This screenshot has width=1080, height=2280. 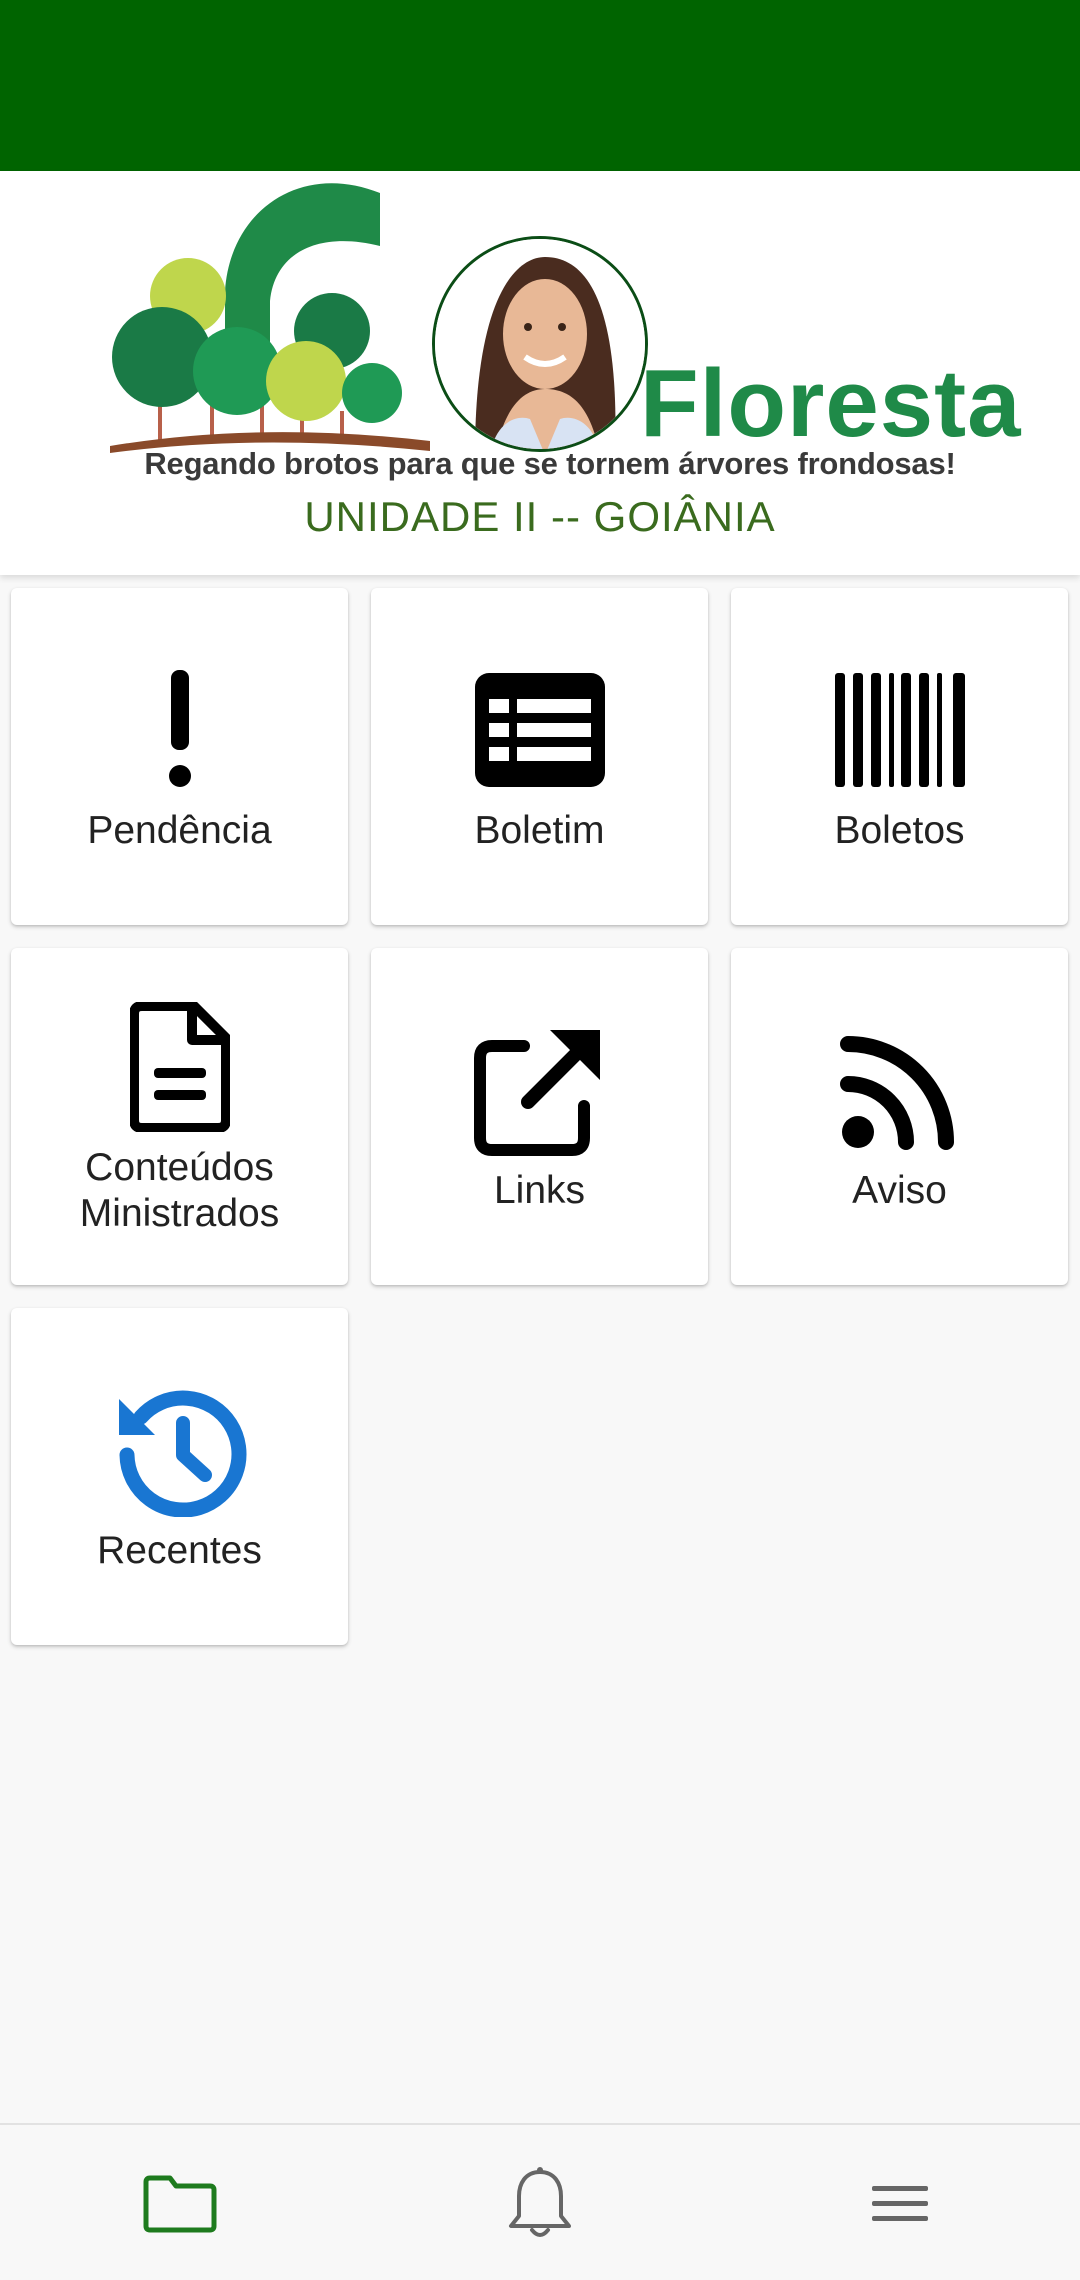 I want to click on tile-label: Aviso, so click(x=899, y=1190).